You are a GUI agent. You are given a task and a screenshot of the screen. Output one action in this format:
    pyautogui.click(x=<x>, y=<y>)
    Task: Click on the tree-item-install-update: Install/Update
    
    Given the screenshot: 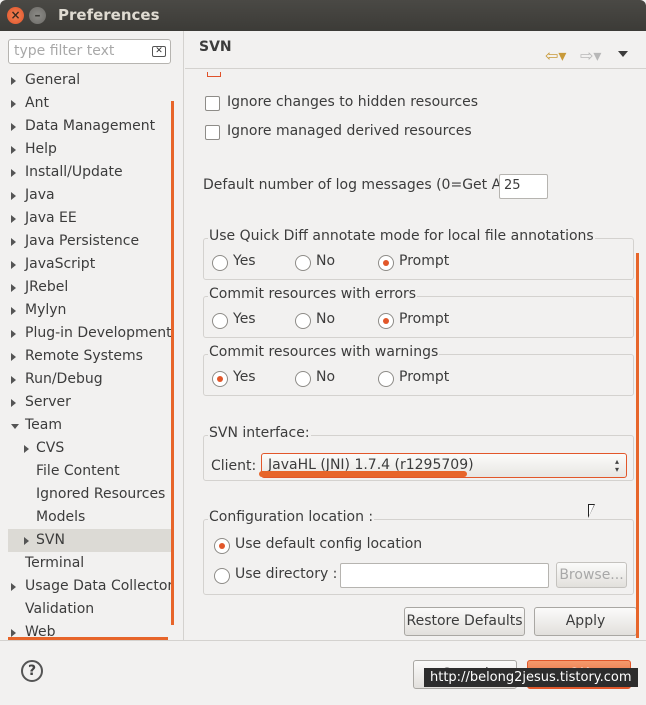 What is the action you would take?
    pyautogui.click(x=86, y=172)
    